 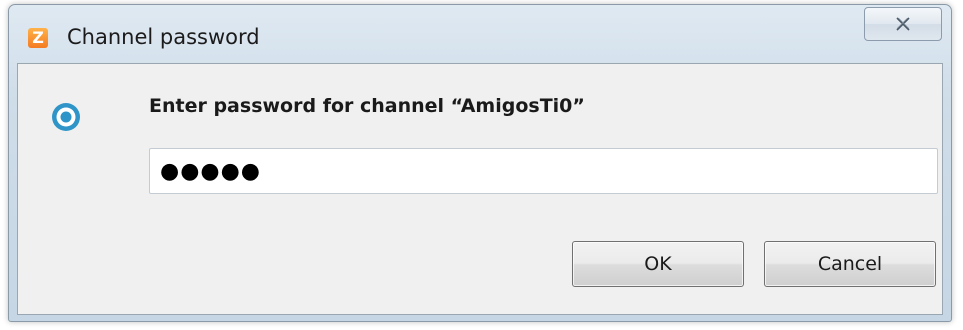 I want to click on close-button, so click(x=903, y=24).